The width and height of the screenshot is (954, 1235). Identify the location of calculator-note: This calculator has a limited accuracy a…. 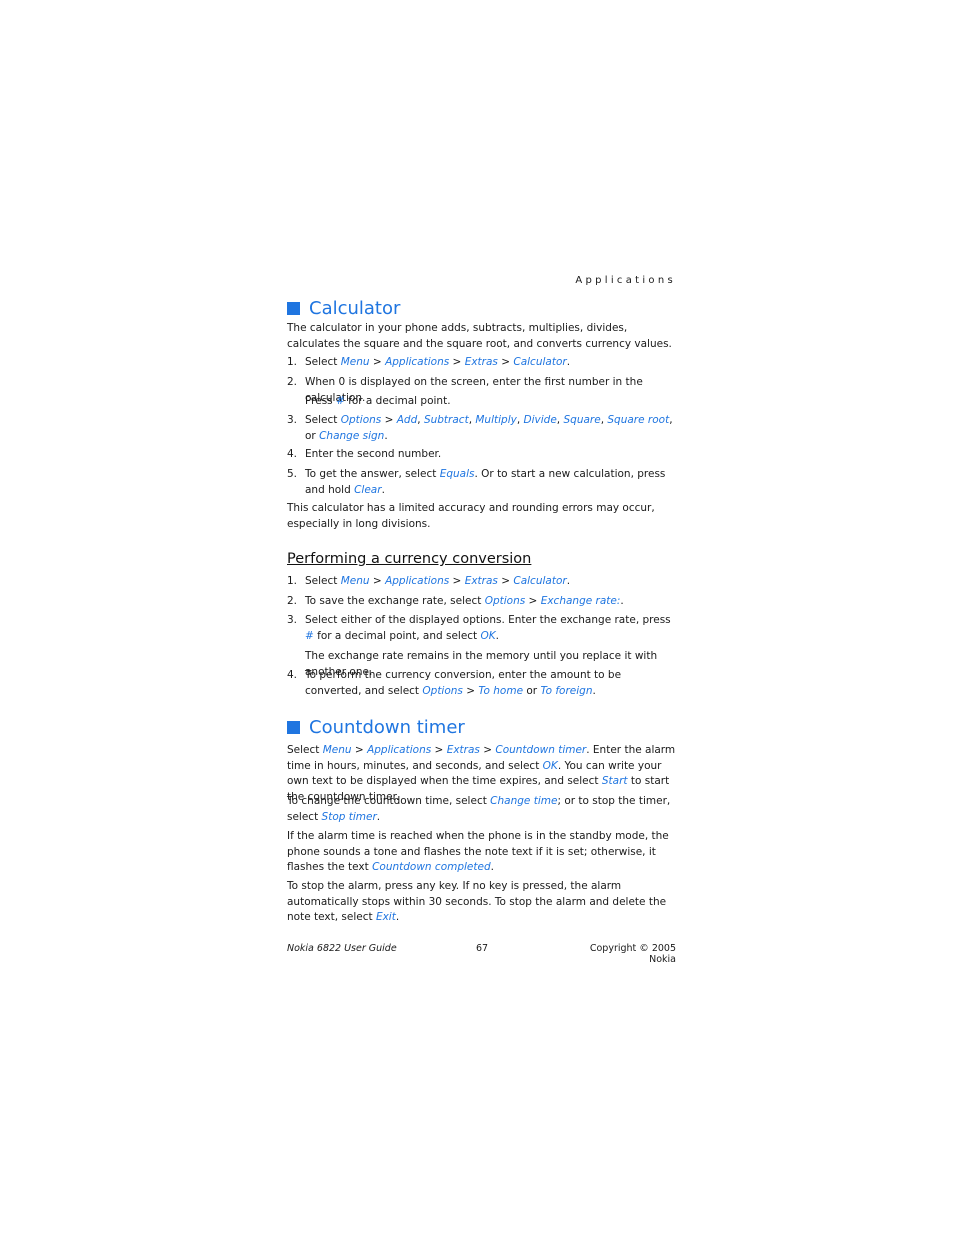
(471, 516).